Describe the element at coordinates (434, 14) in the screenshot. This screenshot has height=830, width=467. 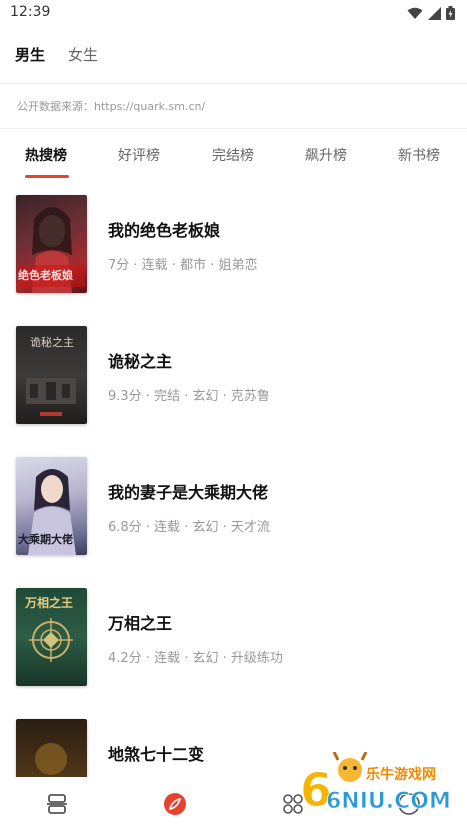
I see `signal-icon` at that location.